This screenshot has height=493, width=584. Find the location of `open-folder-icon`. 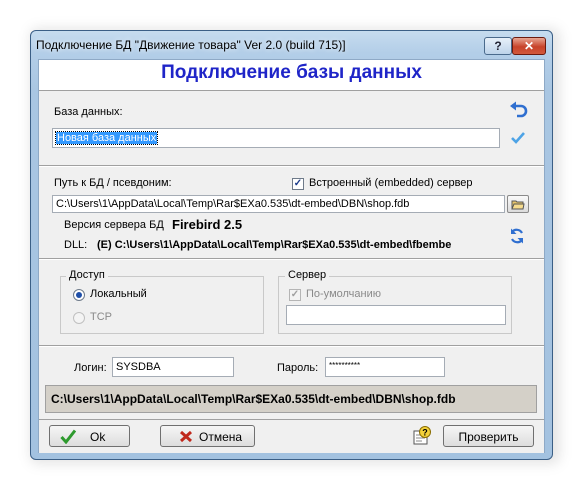

open-folder-icon is located at coordinates (518, 205).